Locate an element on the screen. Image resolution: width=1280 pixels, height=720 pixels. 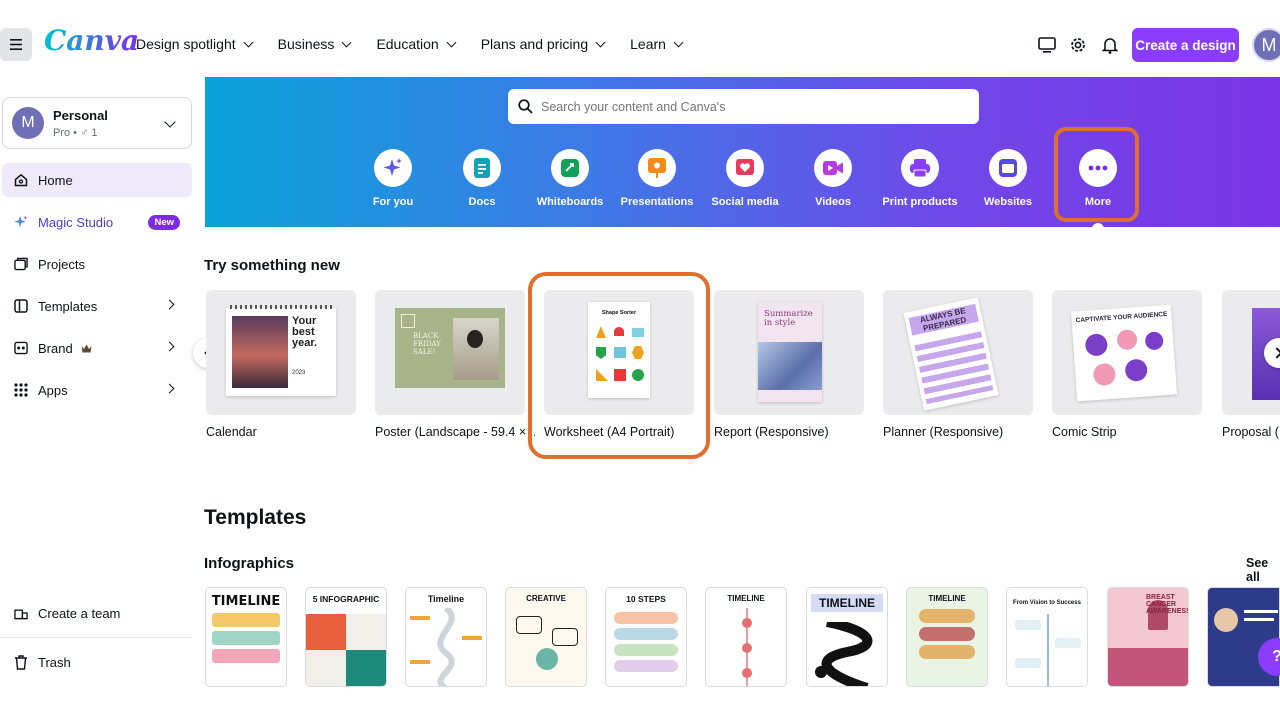
timeline-node is located at coordinates (747, 623).